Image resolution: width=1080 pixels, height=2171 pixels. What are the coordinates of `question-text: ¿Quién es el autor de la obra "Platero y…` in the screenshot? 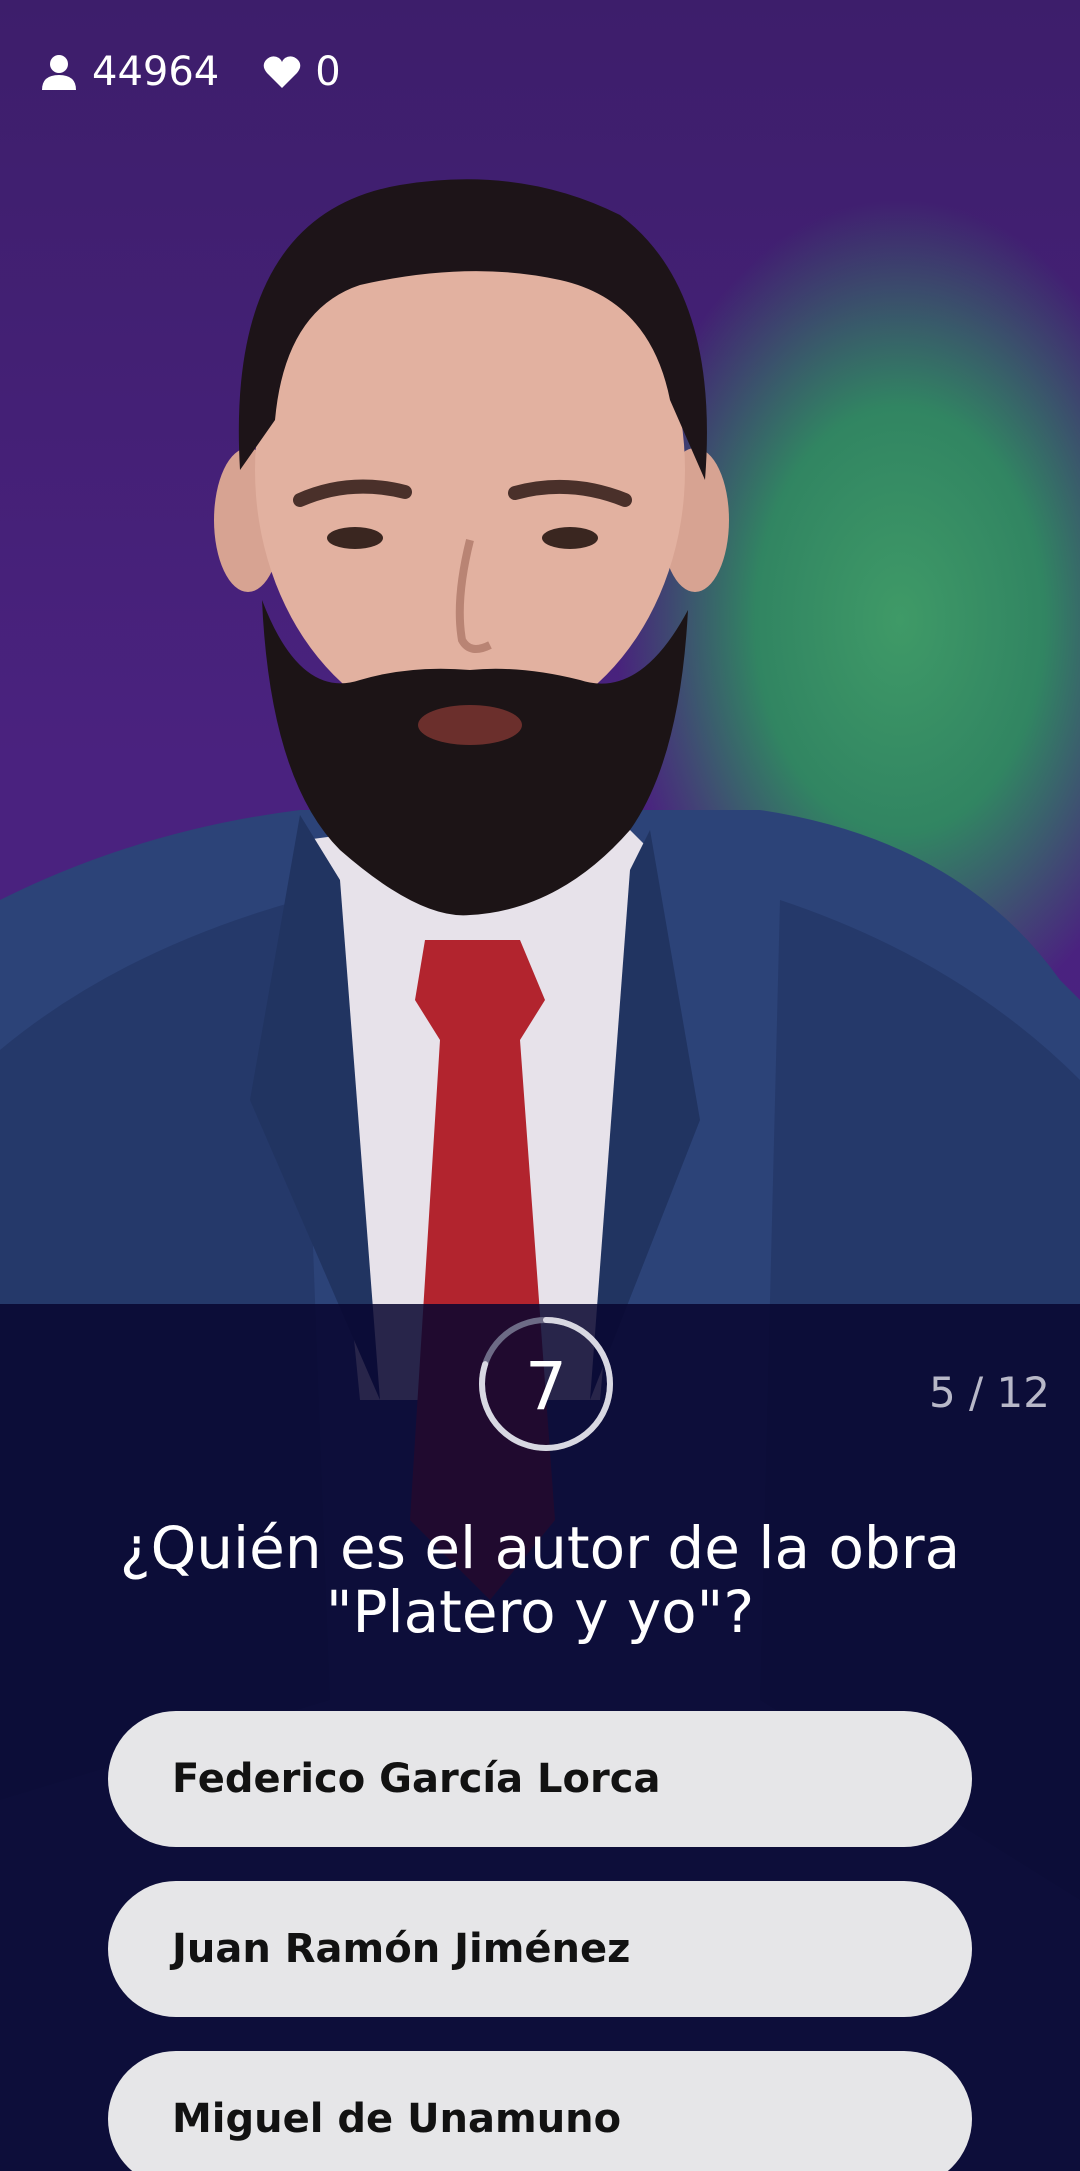 It's located at (540, 1580).